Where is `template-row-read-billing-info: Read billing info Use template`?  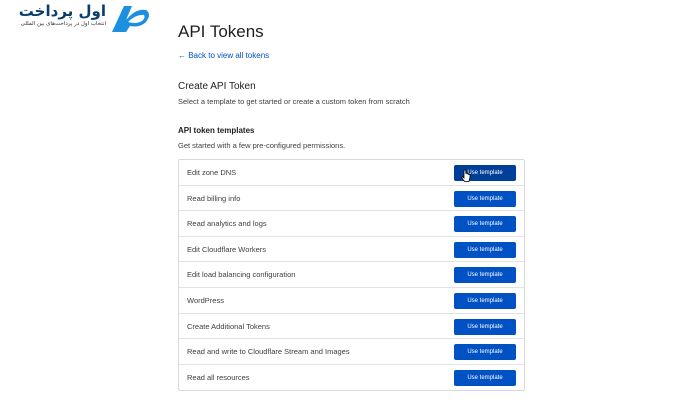 template-row-read-billing-info: Read billing info Use template is located at coordinates (351, 199).